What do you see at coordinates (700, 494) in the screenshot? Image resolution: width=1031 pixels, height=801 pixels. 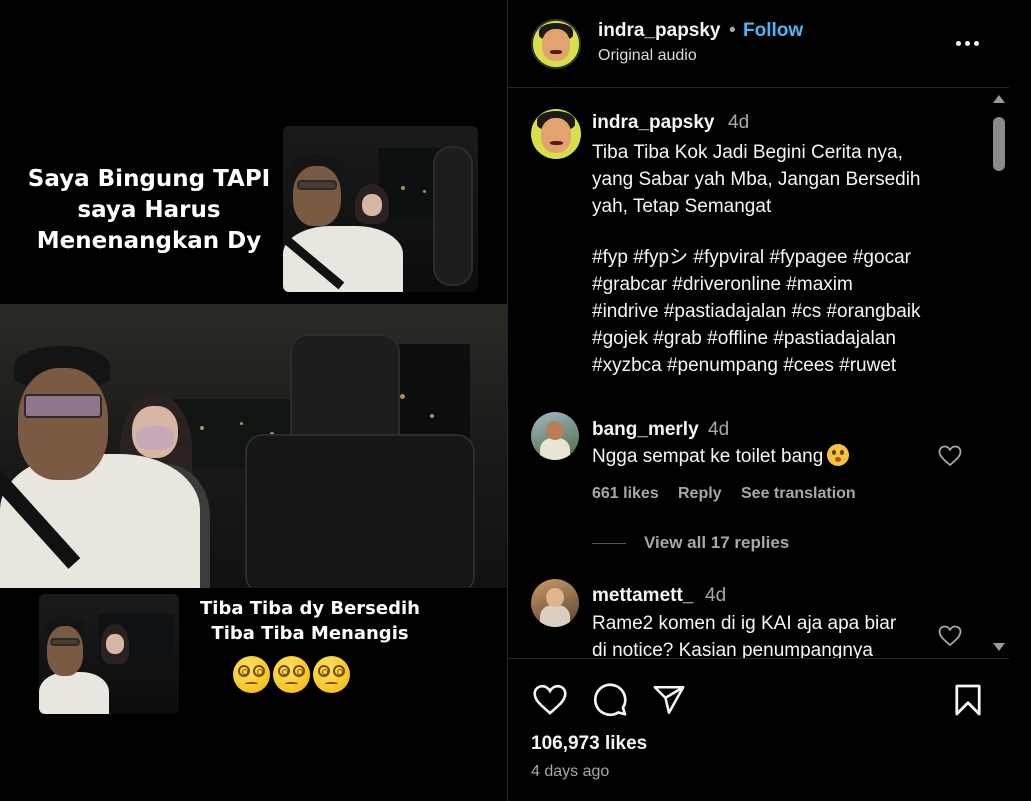 I see `reply-button: Reply` at bounding box center [700, 494].